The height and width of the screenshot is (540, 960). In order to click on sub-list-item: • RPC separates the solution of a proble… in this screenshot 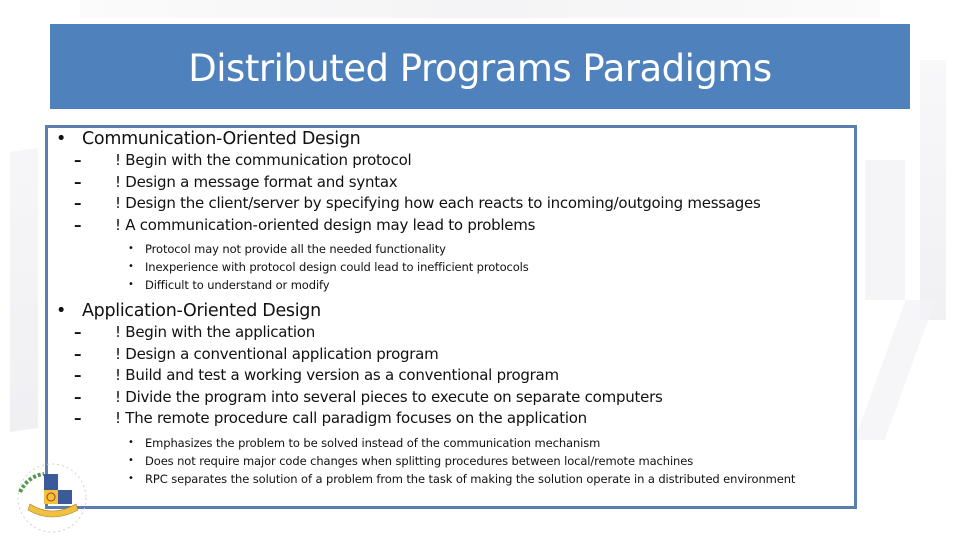, I will do `click(452, 479)`.